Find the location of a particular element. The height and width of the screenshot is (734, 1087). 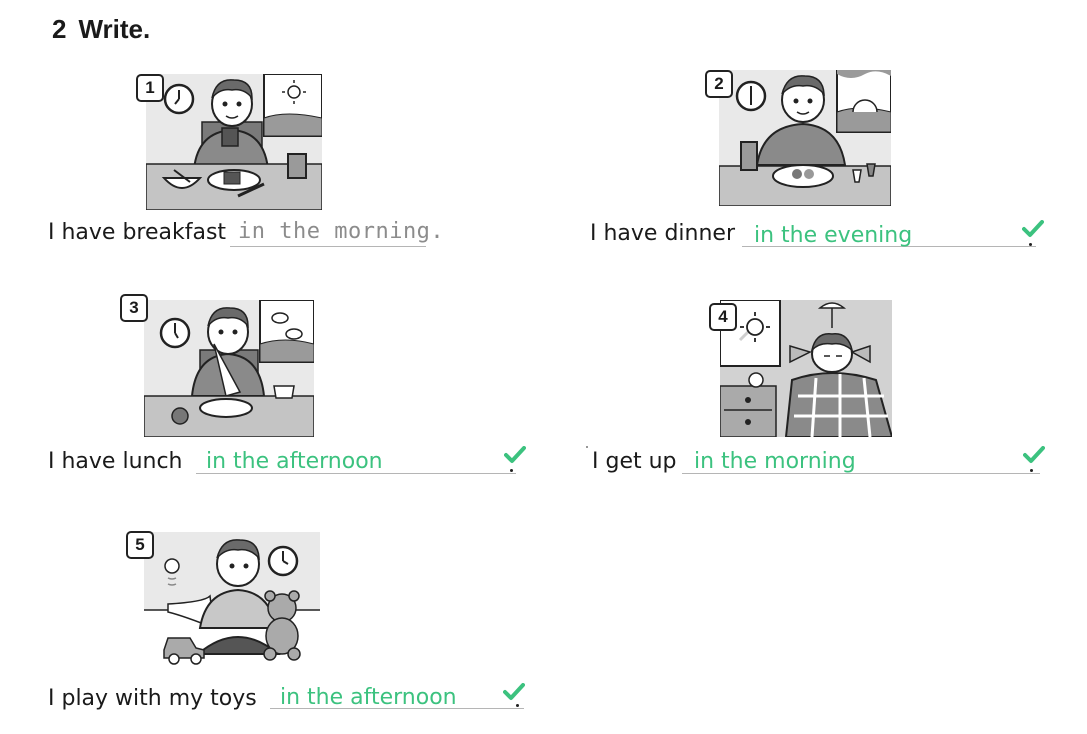

answer-3: in the afternoon is located at coordinates (294, 461).